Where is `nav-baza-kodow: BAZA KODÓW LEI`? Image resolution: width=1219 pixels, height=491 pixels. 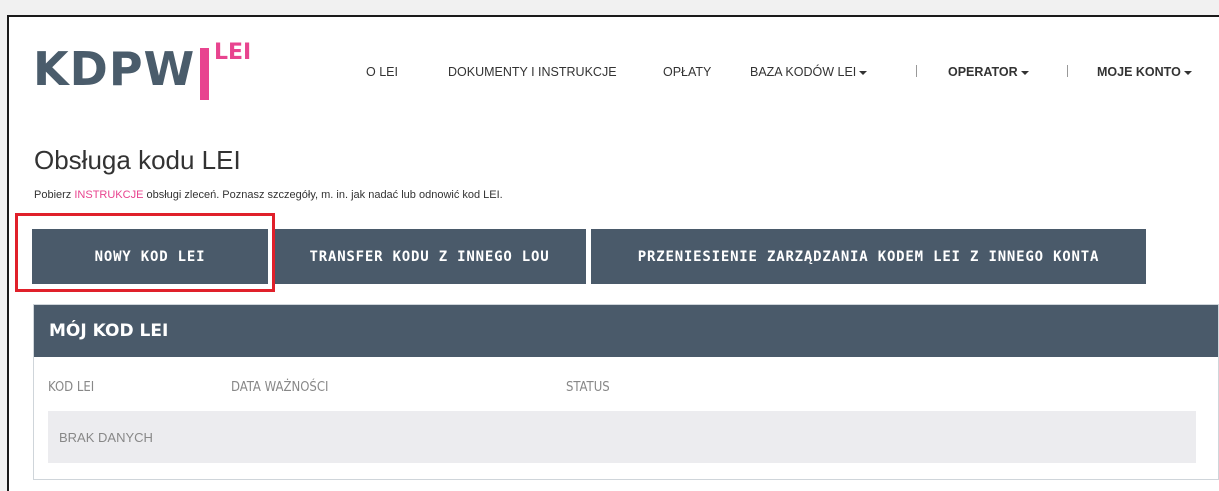
nav-baza-kodow: BAZA KODÓW LEI is located at coordinates (809, 72).